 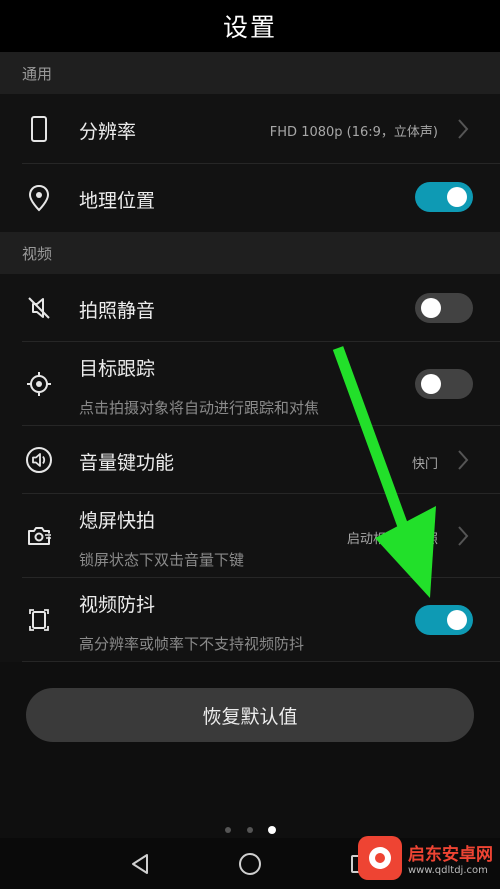 I want to click on target-icon, so click(x=39, y=384).